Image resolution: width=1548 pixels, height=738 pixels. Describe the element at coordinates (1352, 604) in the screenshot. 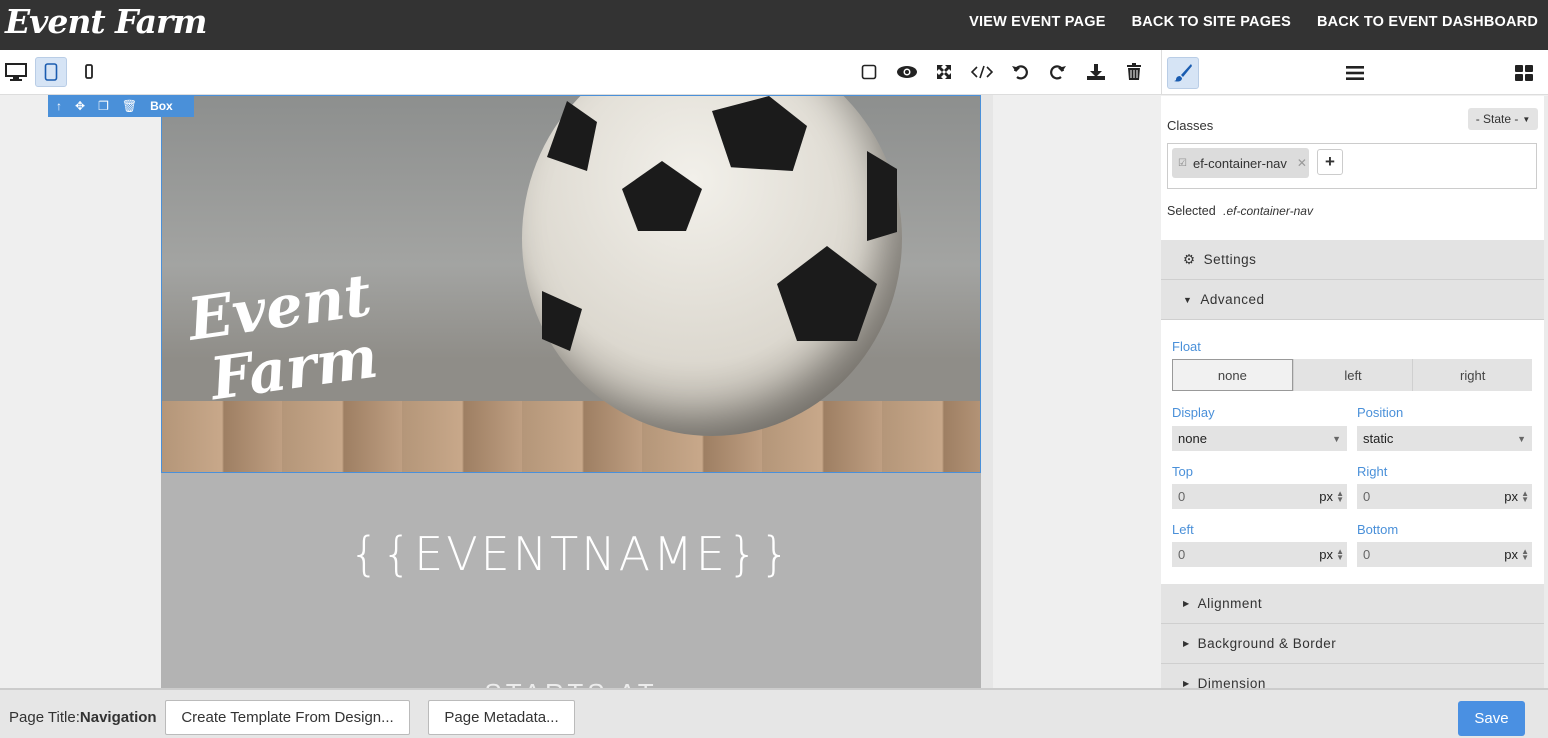

I see `alignment-section-header: ▶ Alignment` at that location.